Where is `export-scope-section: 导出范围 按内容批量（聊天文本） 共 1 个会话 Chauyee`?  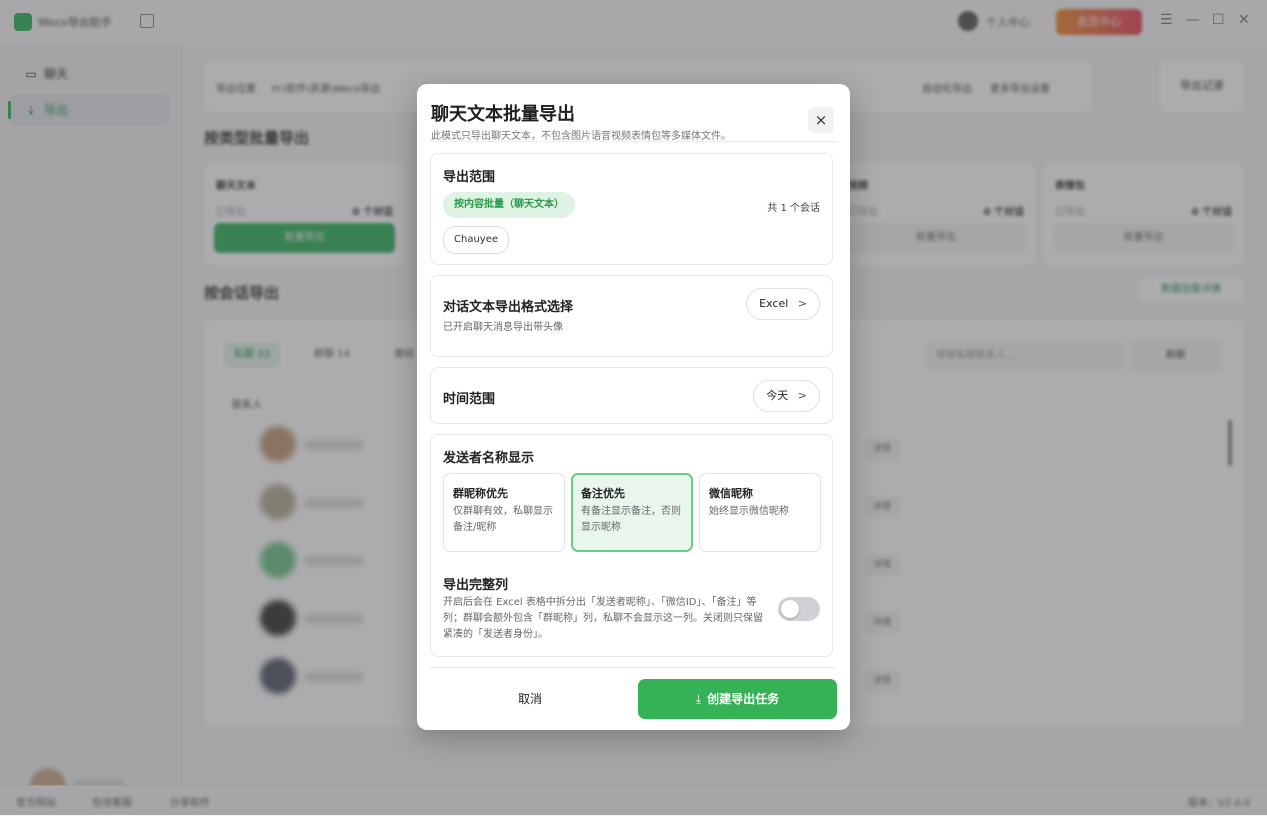 export-scope-section: 导出范围 按内容批量（聊天文本） 共 1 个会话 Chauyee is located at coordinates (631, 209).